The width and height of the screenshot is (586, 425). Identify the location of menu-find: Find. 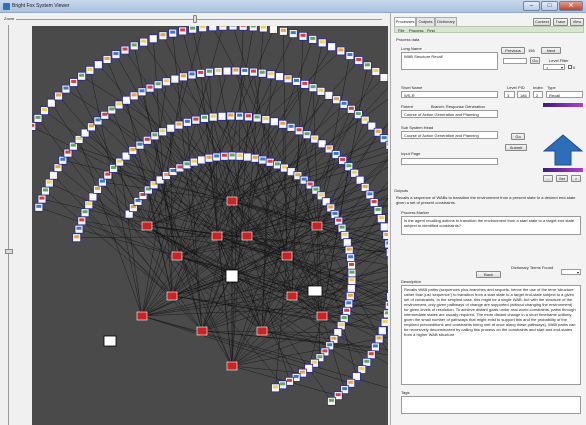
(431, 30).